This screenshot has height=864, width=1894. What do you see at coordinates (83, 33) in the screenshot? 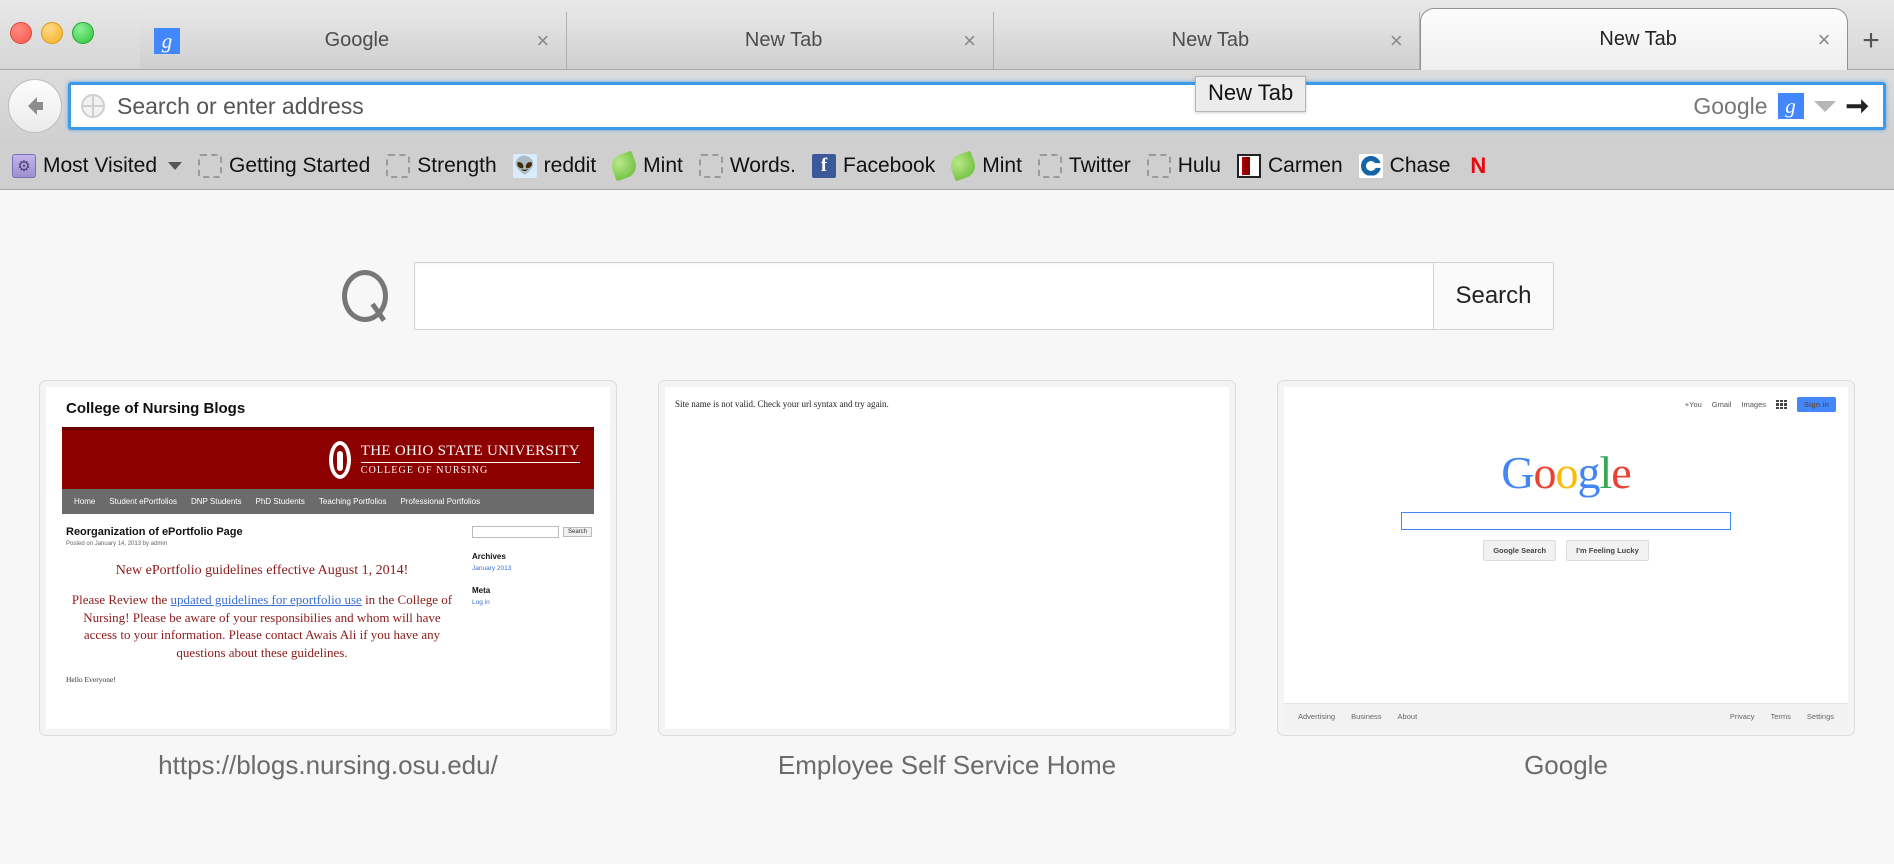
I see `zoom-window-button` at bounding box center [83, 33].